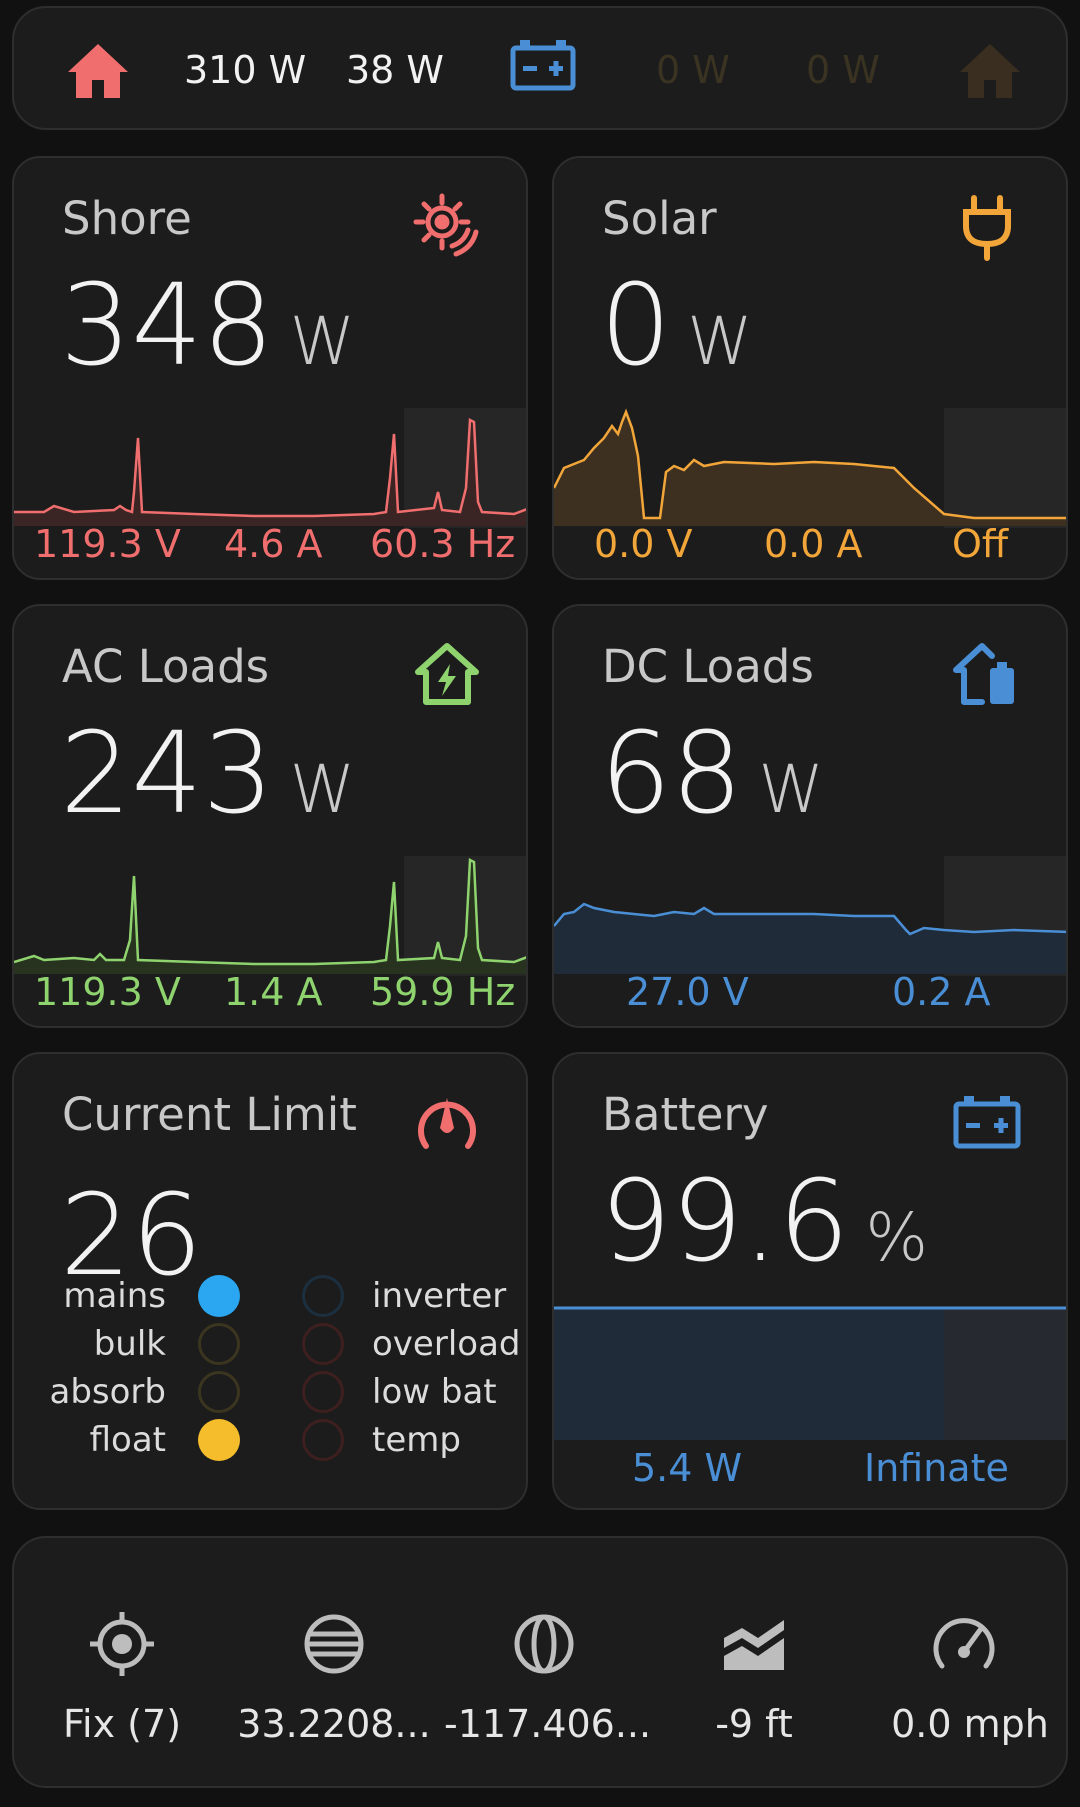 The height and width of the screenshot is (1807, 1080). What do you see at coordinates (114, 1296) in the screenshot?
I see `led-label: mains` at bounding box center [114, 1296].